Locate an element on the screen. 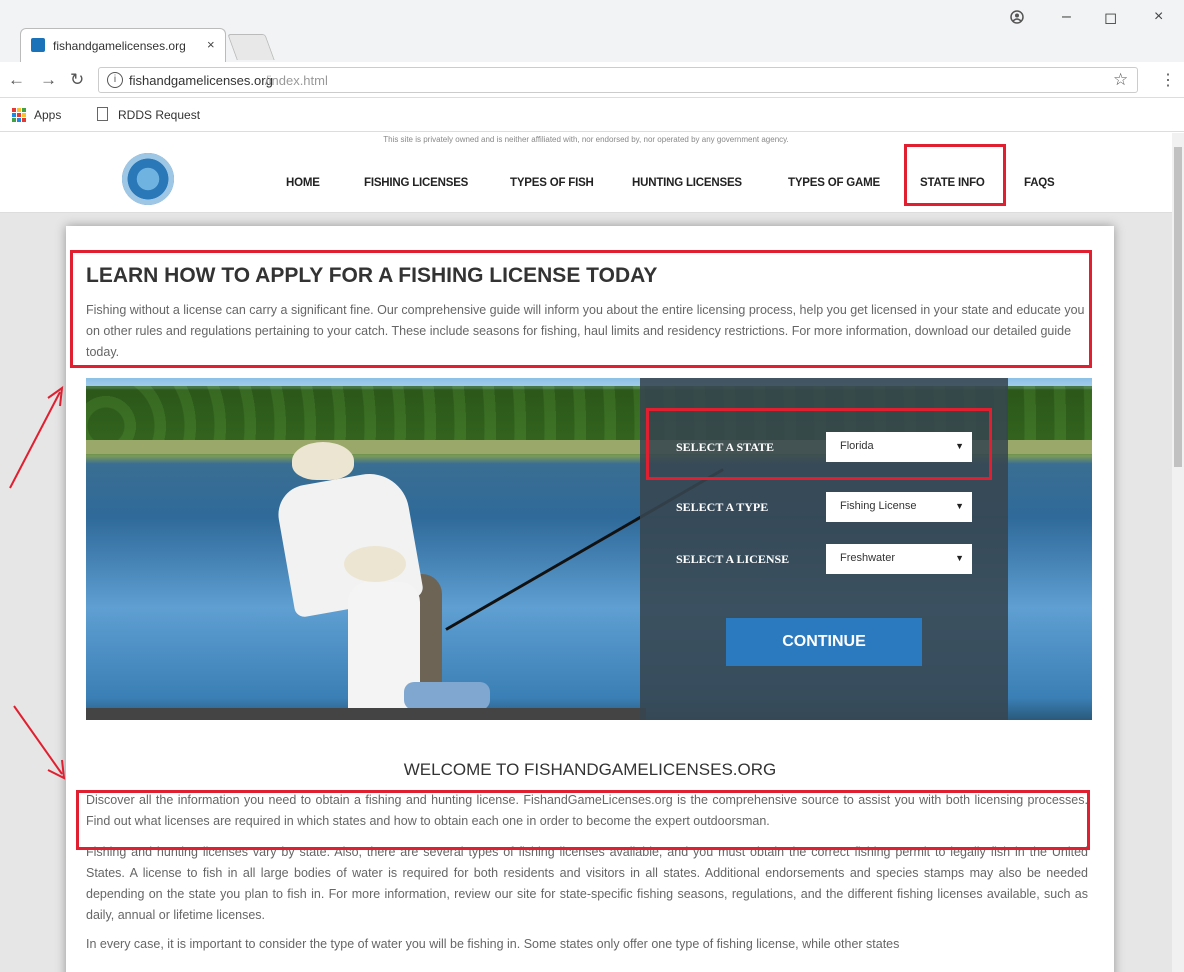 This screenshot has height=972, width=1184. site-favicon-icon is located at coordinates (38, 45).